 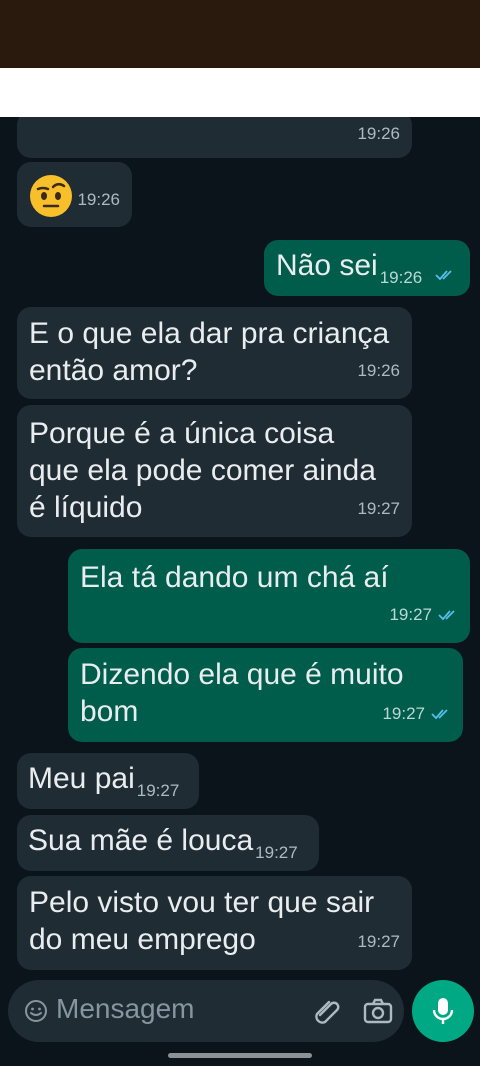 I want to click on attach-icon, so click(x=327, y=1011).